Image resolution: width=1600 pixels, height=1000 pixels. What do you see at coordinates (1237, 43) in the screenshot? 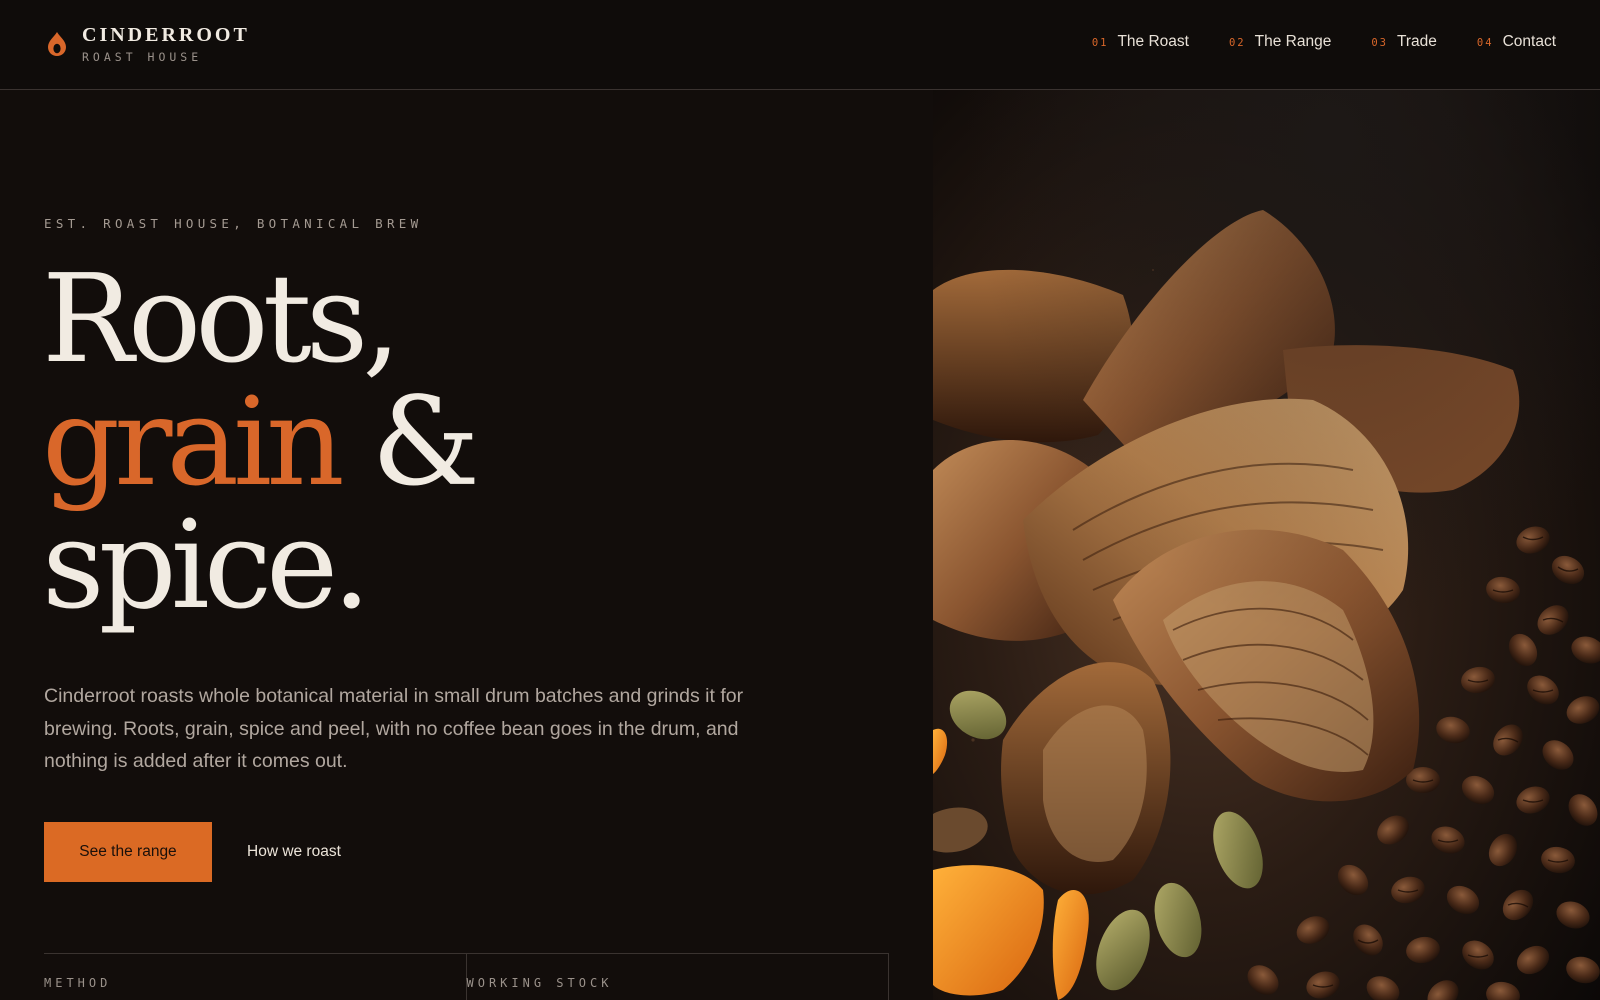
I see `nav-number: 02` at bounding box center [1237, 43].